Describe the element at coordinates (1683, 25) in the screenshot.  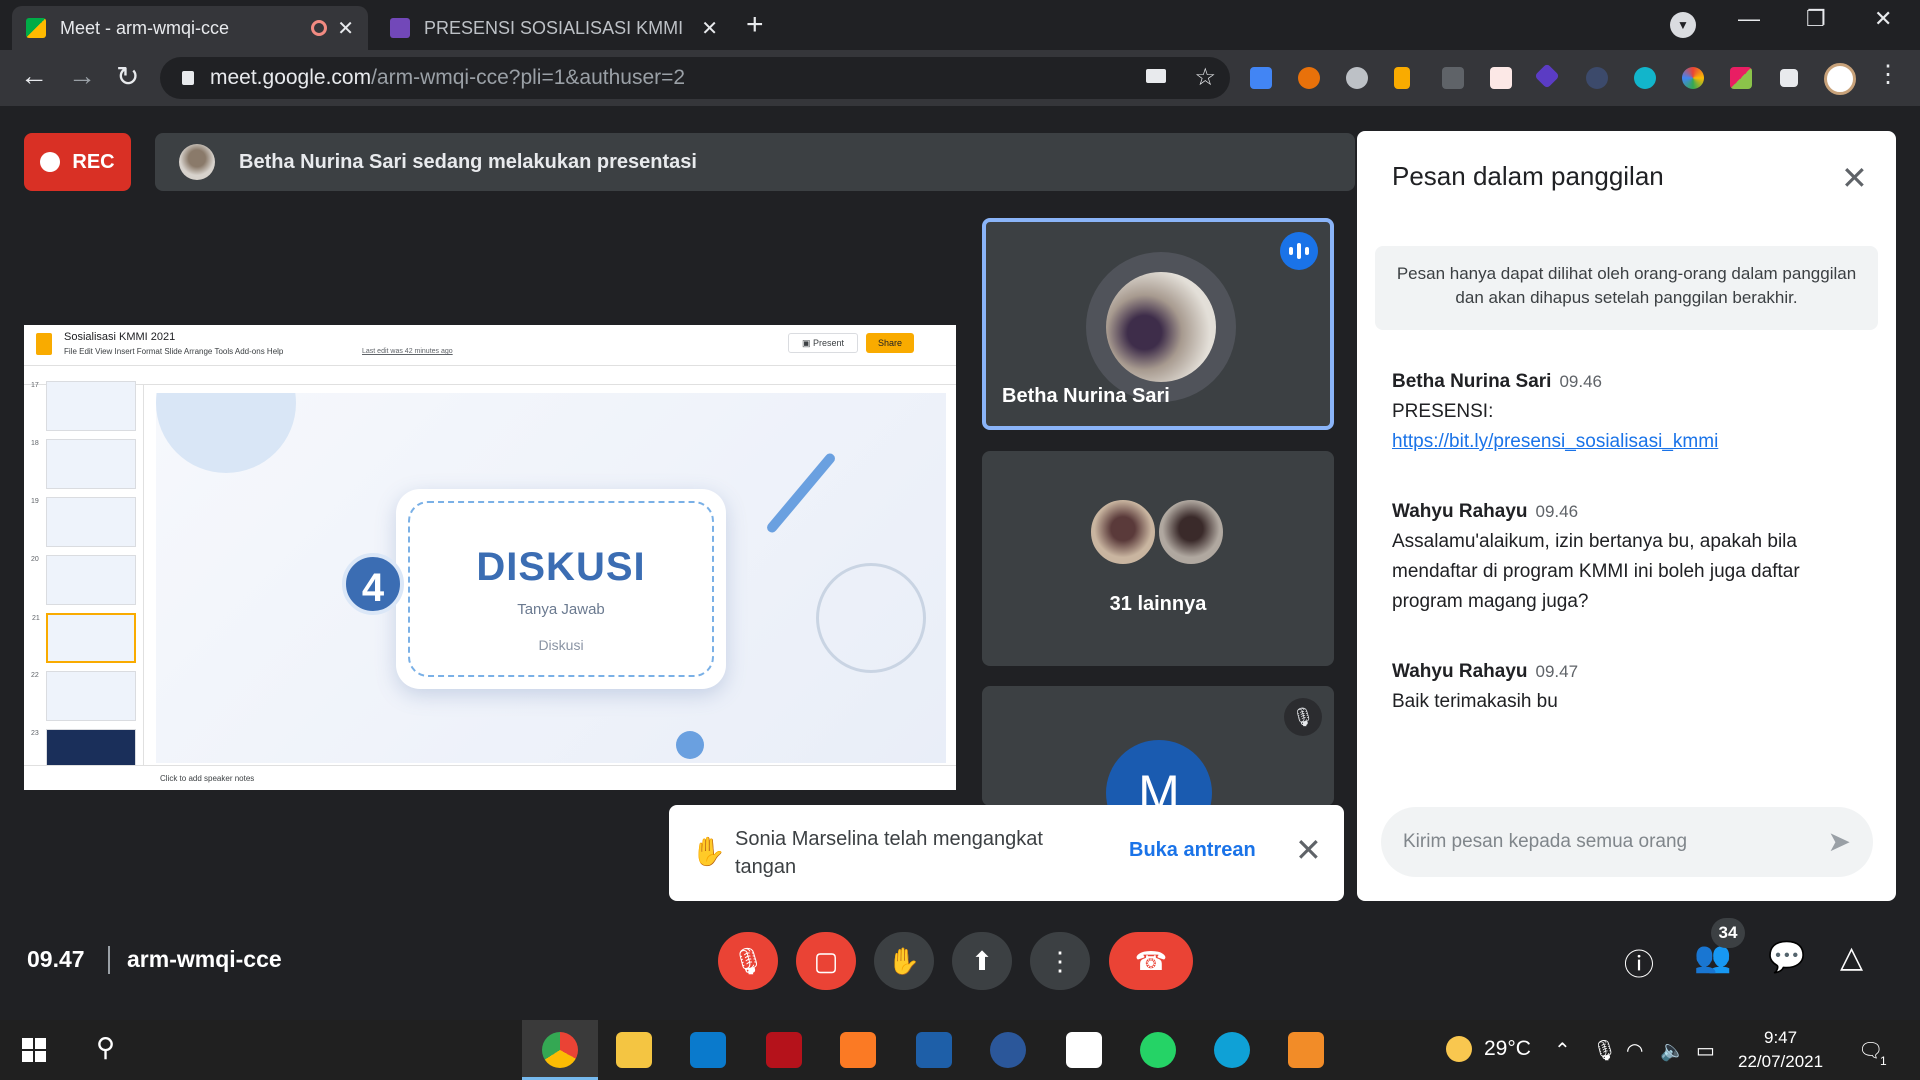
I see `tab-search-icon: ▼` at that location.